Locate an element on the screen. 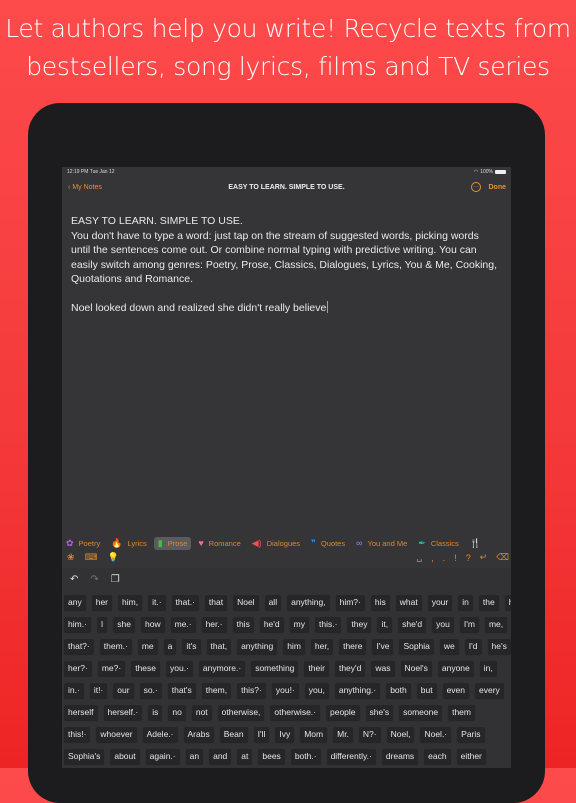 The height and width of the screenshot is (803, 576). period-icon: . is located at coordinates (444, 558).